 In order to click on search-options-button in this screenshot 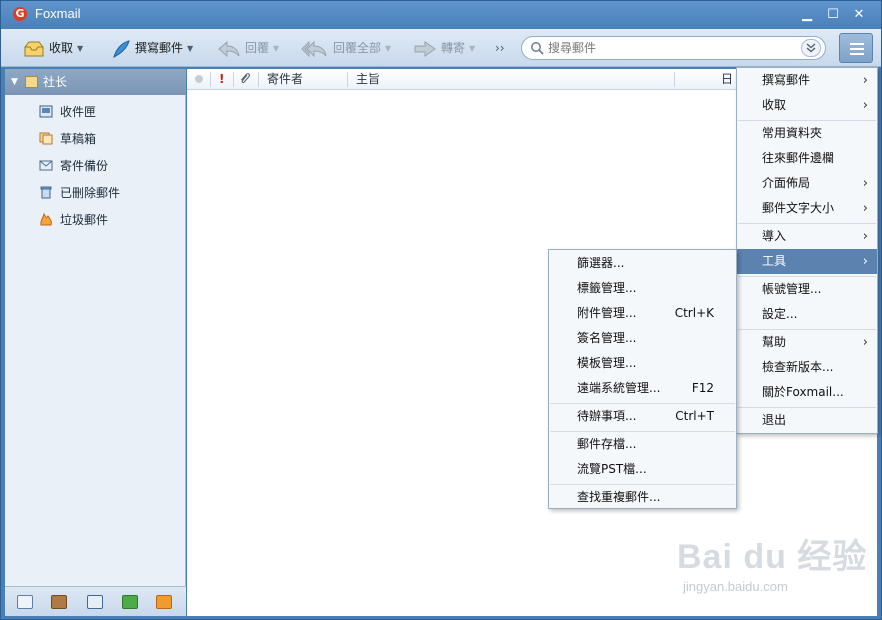, I will do `click(811, 48)`.